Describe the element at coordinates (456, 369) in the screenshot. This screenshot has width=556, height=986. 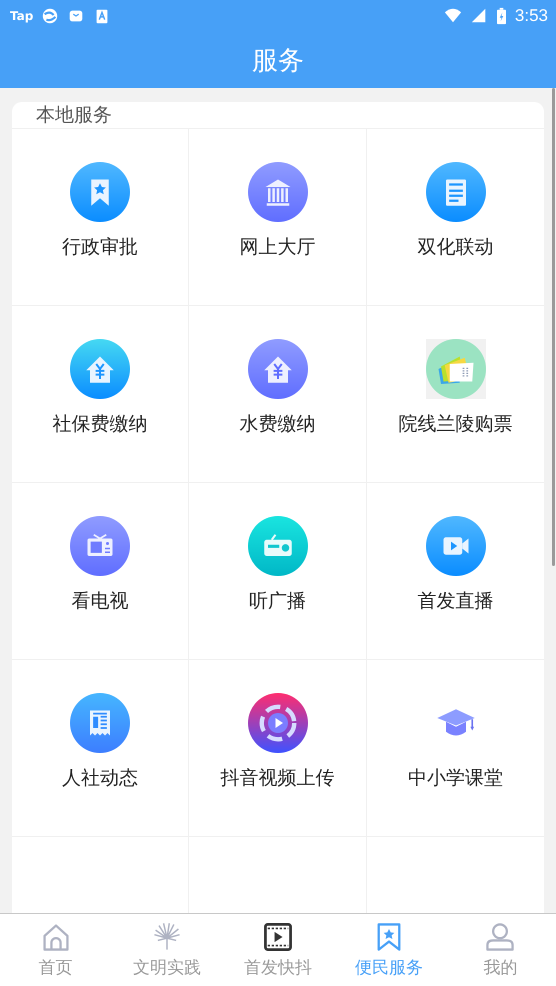
I see `tickets-icon` at that location.